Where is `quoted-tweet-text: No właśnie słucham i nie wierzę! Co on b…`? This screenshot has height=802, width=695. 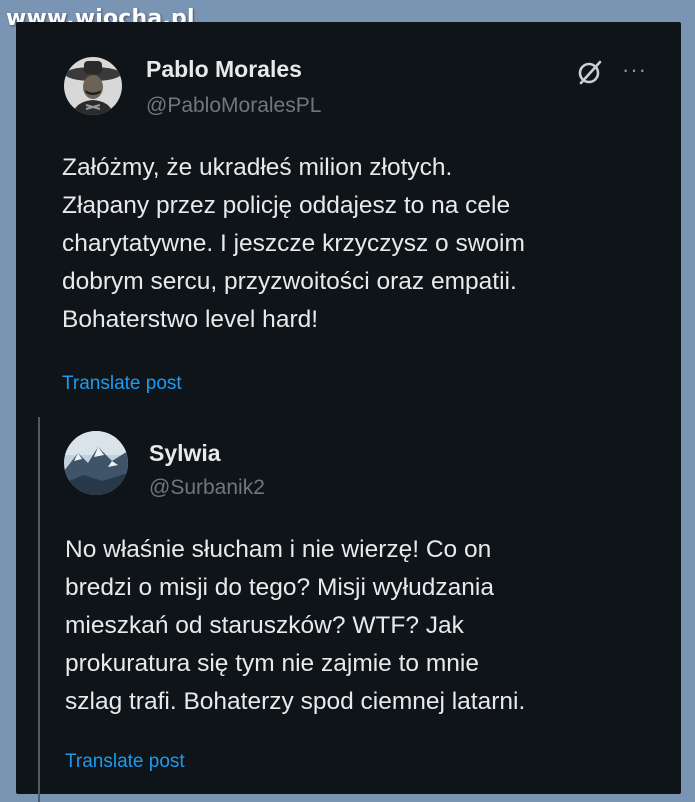
quoted-tweet-text: No właśnie słucham i nie wierzę! Co on b… is located at coordinates (295, 625).